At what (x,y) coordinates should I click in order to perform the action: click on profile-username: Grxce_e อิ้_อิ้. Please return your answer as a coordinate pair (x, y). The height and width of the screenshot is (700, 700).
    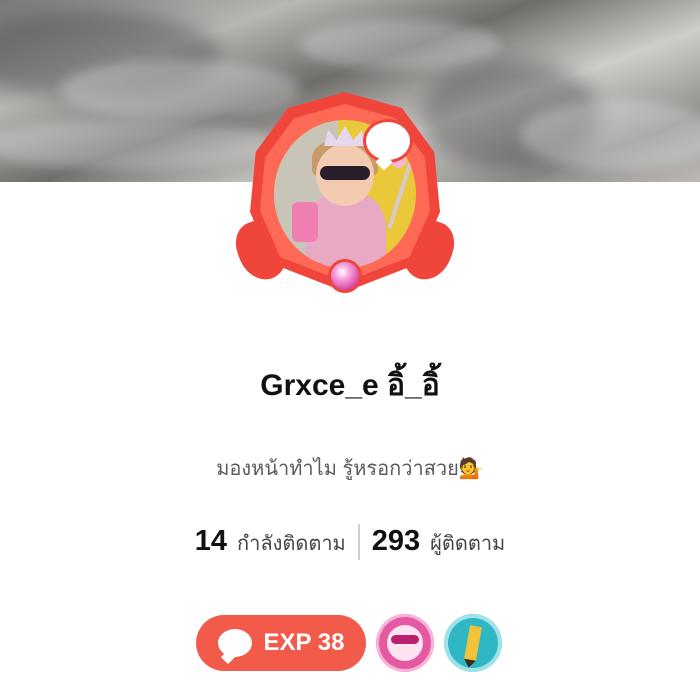
    Looking at the image, I should click on (350, 385).